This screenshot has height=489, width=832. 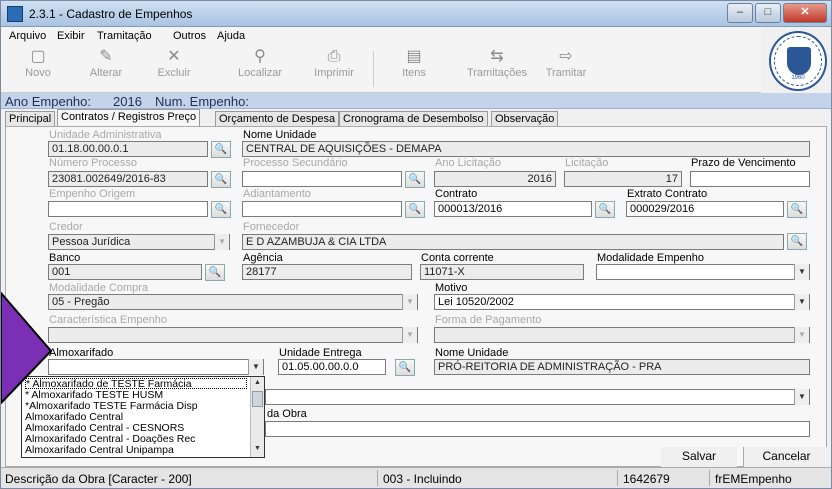 I want to click on banco-label: Banco, so click(x=65, y=258).